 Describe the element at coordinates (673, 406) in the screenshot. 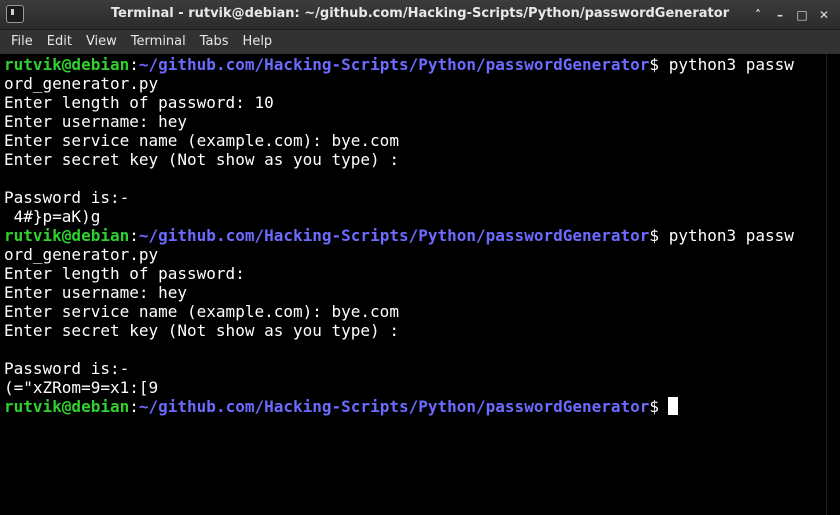

I see `text-cursor` at that location.